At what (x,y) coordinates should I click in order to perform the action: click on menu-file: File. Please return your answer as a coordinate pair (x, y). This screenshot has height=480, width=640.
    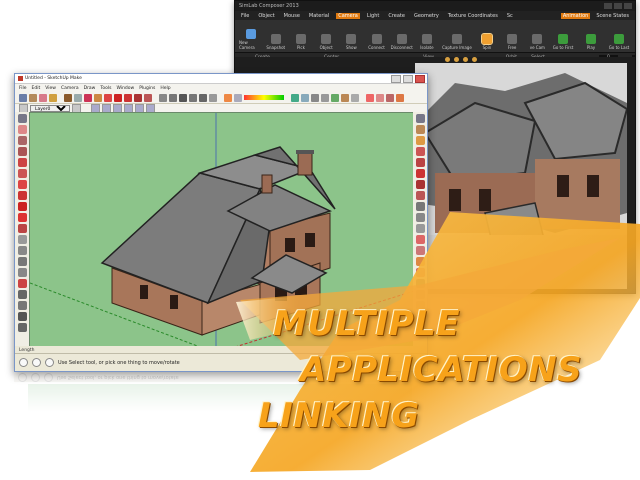
    Looking at the image, I should click on (23, 88).